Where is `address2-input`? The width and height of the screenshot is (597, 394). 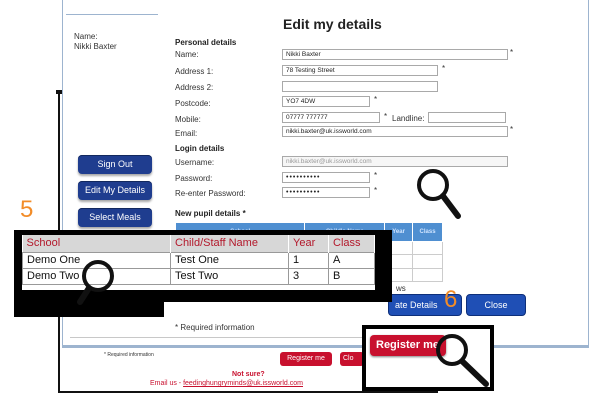
address2-input is located at coordinates (360, 86).